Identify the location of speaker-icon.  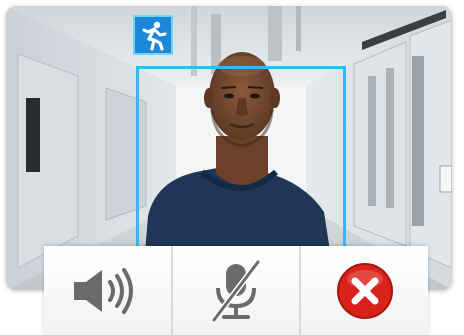
(104, 290).